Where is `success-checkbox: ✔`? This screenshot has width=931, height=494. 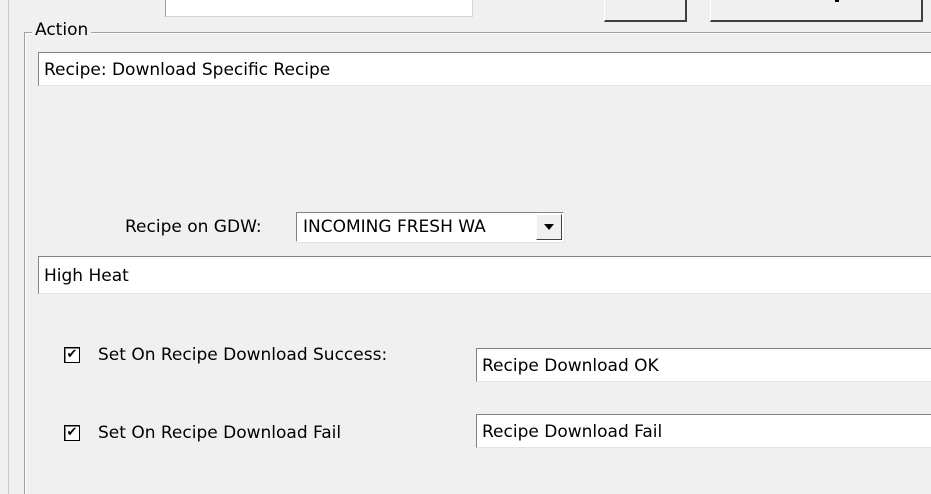 success-checkbox: ✔ is located at coordinates (72, 355).